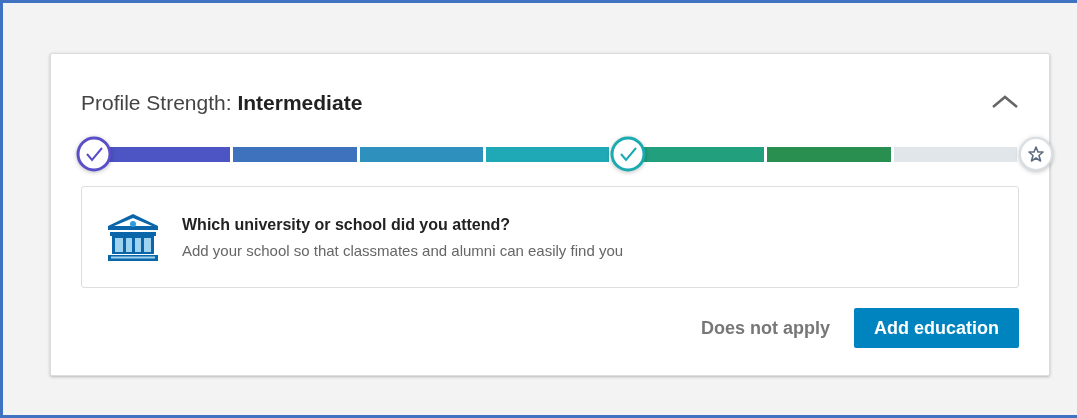  I want to click on add-button: Add education, so click(936, 328).